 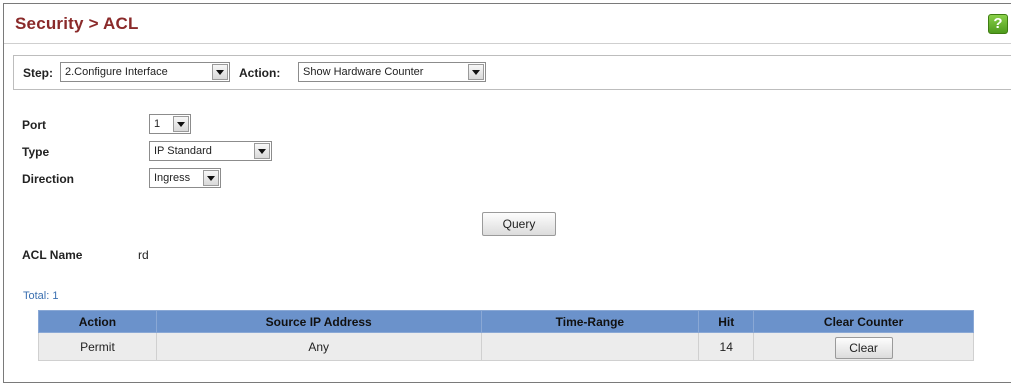 What do you see at coordinates (52, 255) in the screenshot?
I see `acl-name-label: ACL Name` at bounding box center [52, 255].